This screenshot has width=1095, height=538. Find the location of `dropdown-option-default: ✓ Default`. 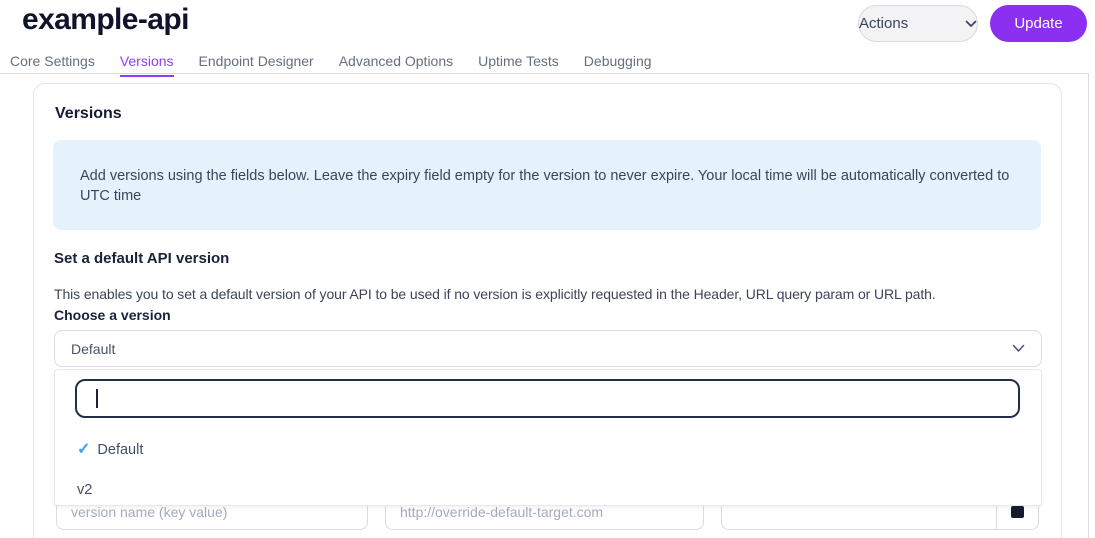

dropdown-option-default: ✓ Default is located at coordinates (548, 450).